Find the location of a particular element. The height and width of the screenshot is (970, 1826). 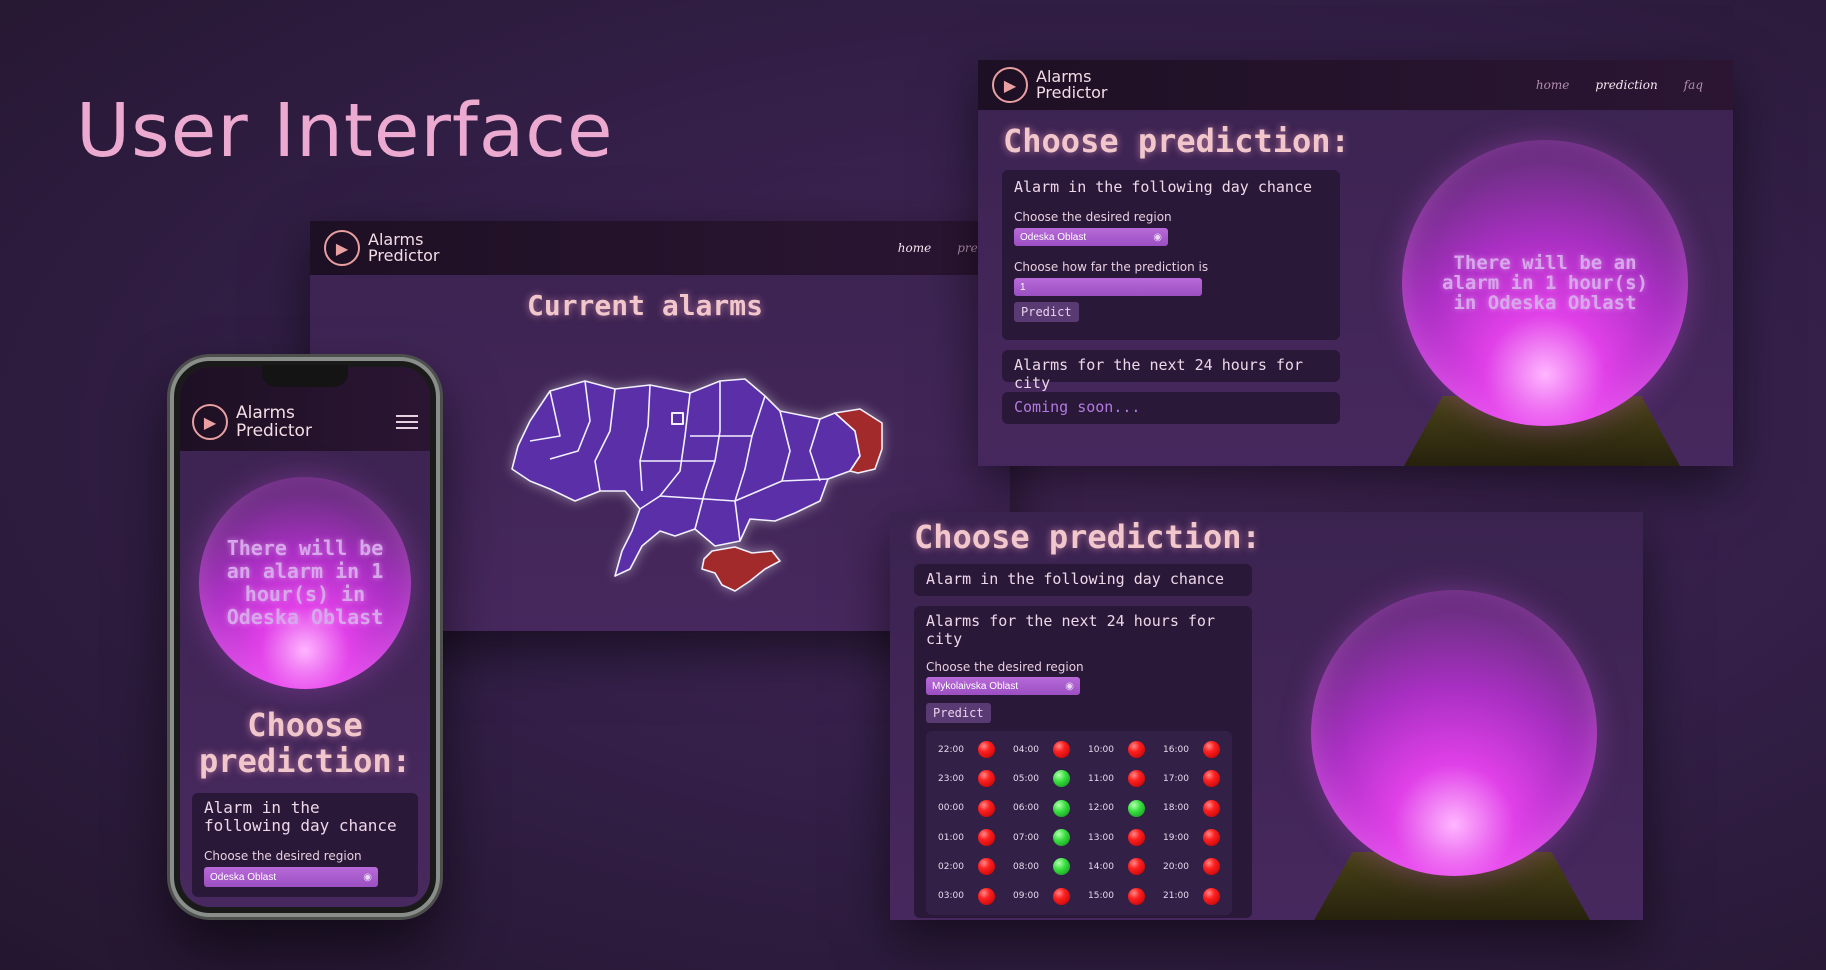

nav-faq: faq is located at coordinates (1693, 85).